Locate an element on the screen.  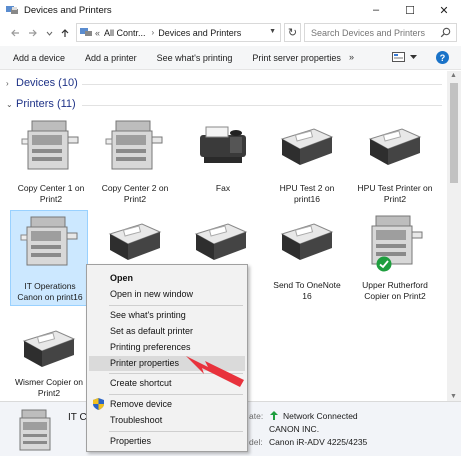
pointer-arrow-icon is located at coordinates (215, 371).